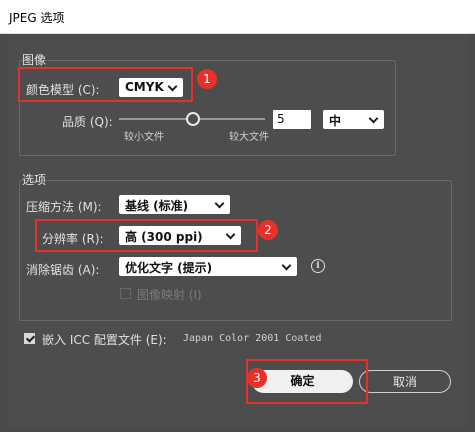 This screenshot has height=432, width=475. Describe the element at coordinates (146, 235) in the screenshot. I see `highlight-resolution` at that location.